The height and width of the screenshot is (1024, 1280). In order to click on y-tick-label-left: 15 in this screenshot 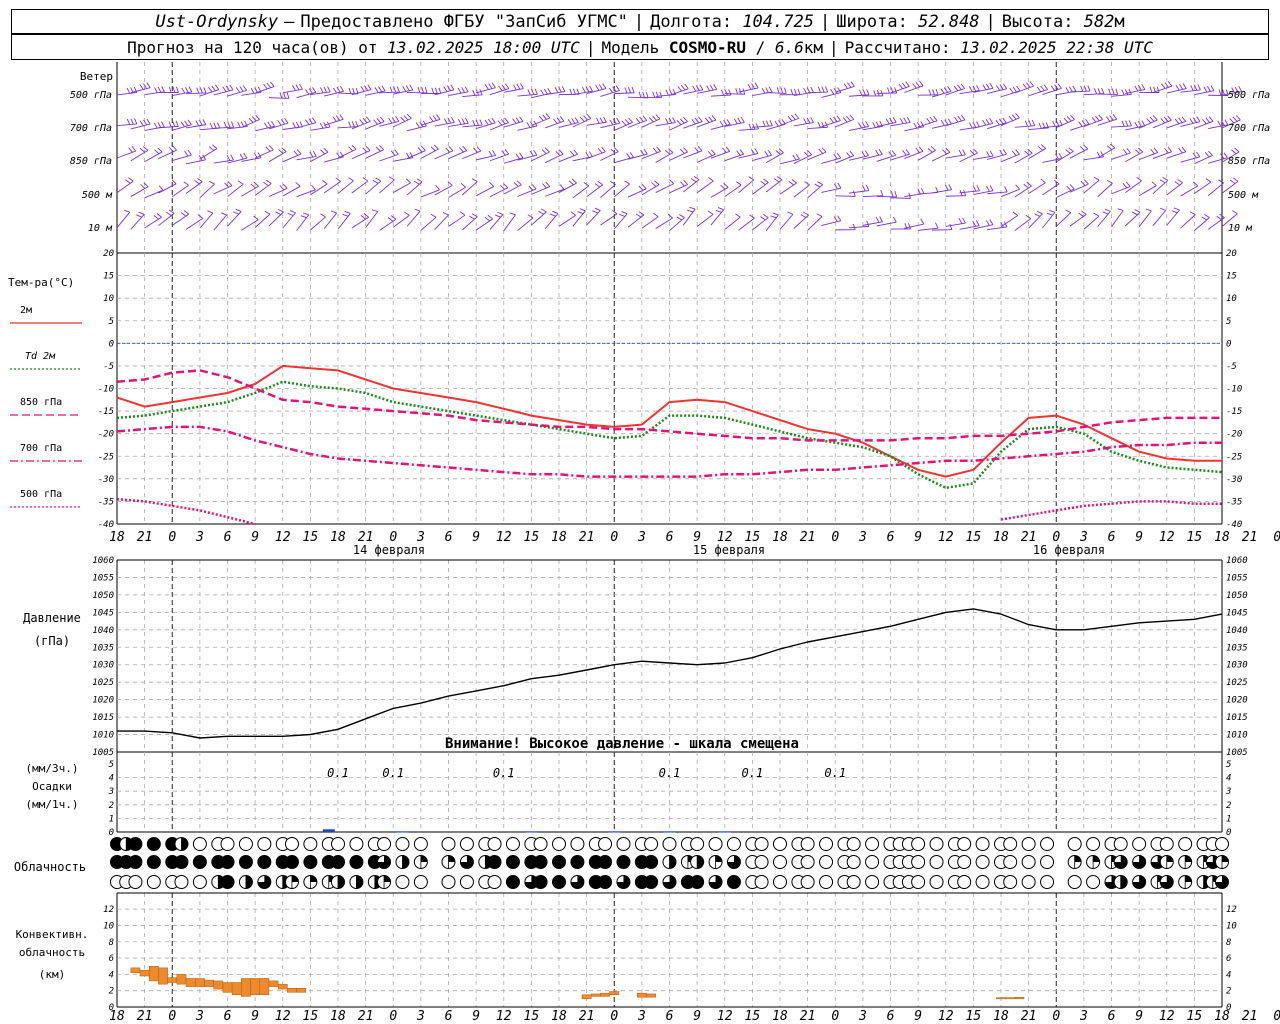, I will do `click(108, 277)`.